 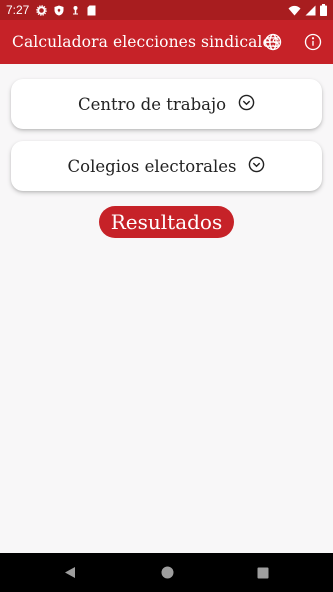 I want to click on app-title: Calculadora elecciones sindicales, so click(x=146, y=42).